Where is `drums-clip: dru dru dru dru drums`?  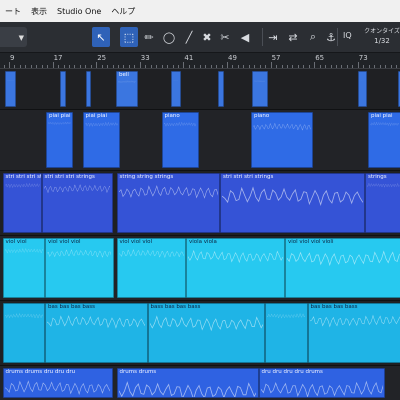
drums-clip: dru dru dru dru drums is located at coordinates (321, 383).